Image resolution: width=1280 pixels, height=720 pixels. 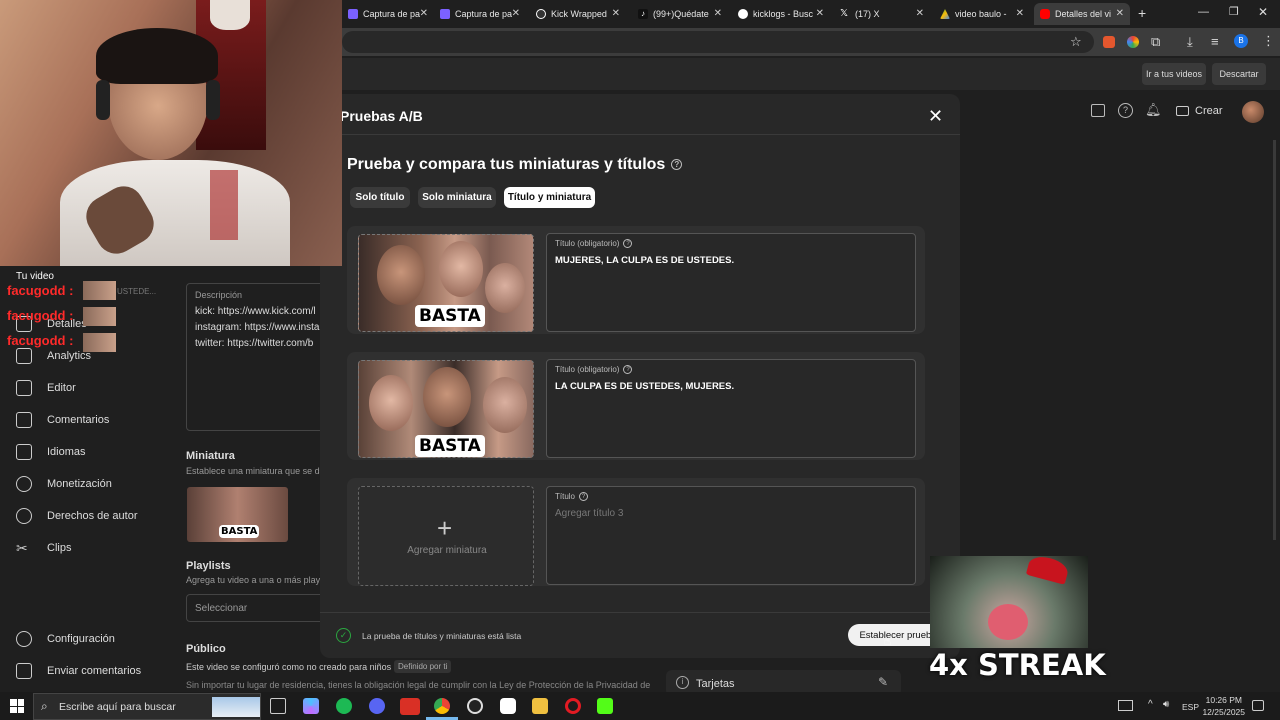 What do you see at coordinates (682, 682) in the screenshot?
I see `info-icon: i` at bounding box center [682, 682].